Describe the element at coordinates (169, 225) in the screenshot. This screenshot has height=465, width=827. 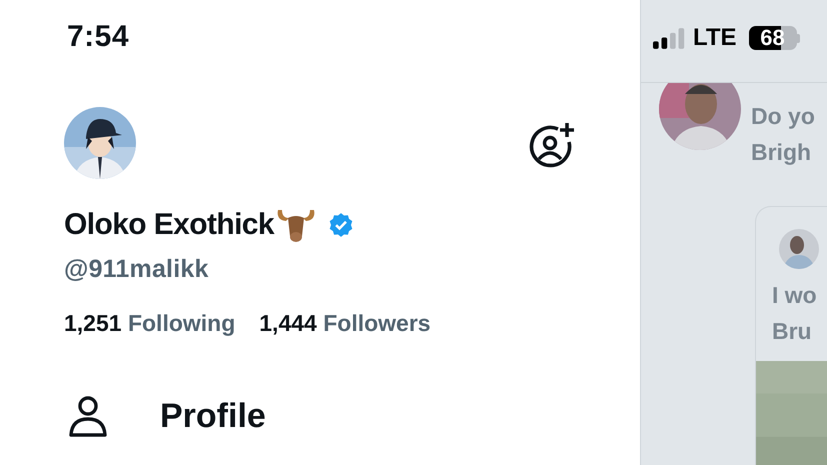
I see `display-name: Oloko Exothick` at that location.